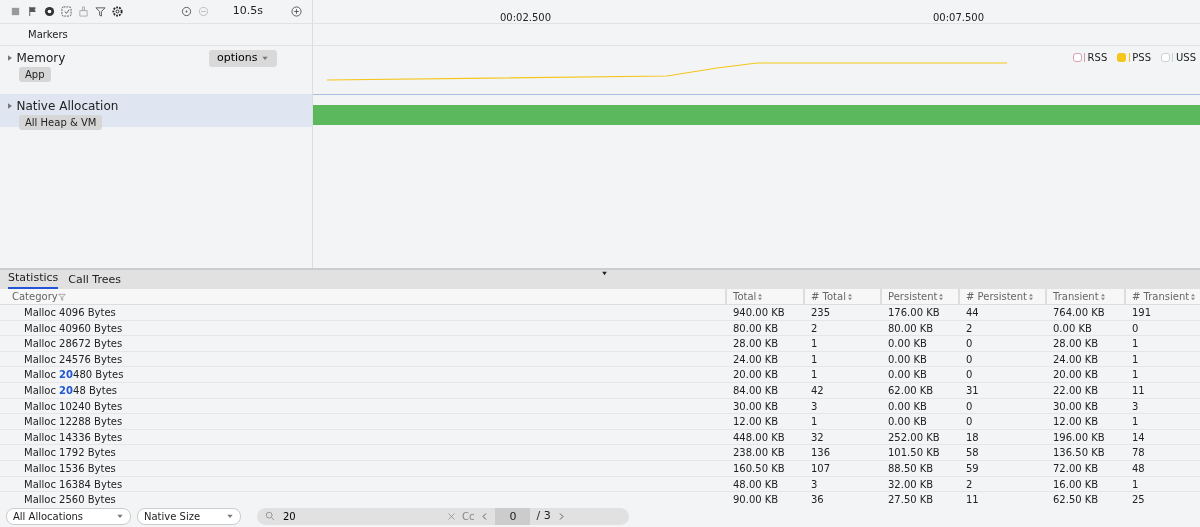  Describe the element at coordinates (362, 344) in the screenshot. I see `category-cell: Malloc 28672 Bytes` at that location.